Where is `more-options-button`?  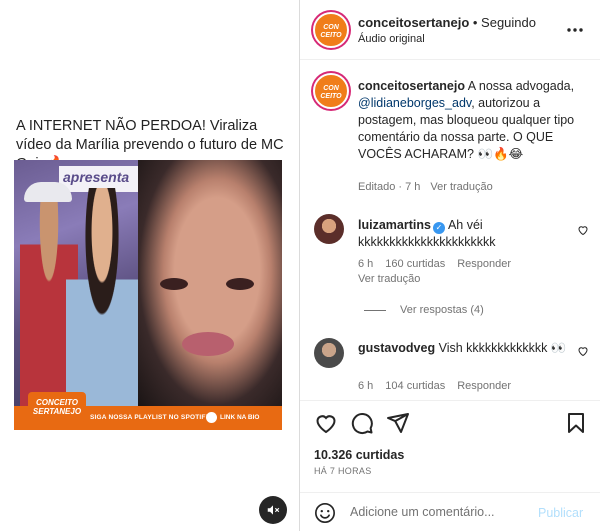
more-options-button is located at coordinates (575, 29).